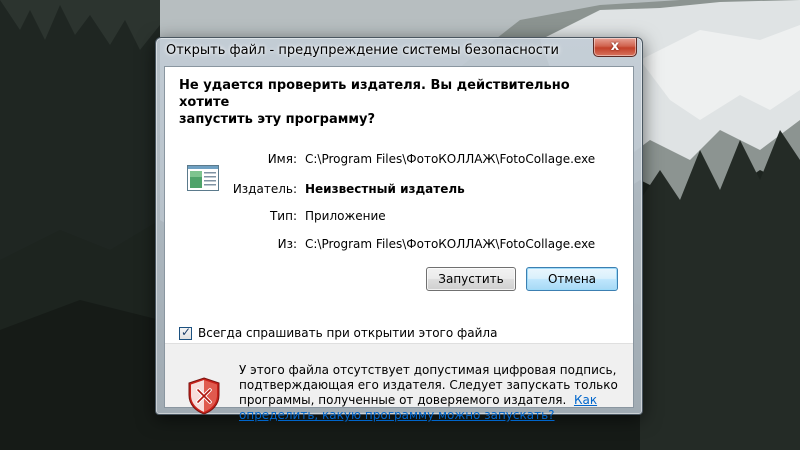 This screenshot has height=450, width=800. I want to click on type-value: Приложение, so click(345, 216).